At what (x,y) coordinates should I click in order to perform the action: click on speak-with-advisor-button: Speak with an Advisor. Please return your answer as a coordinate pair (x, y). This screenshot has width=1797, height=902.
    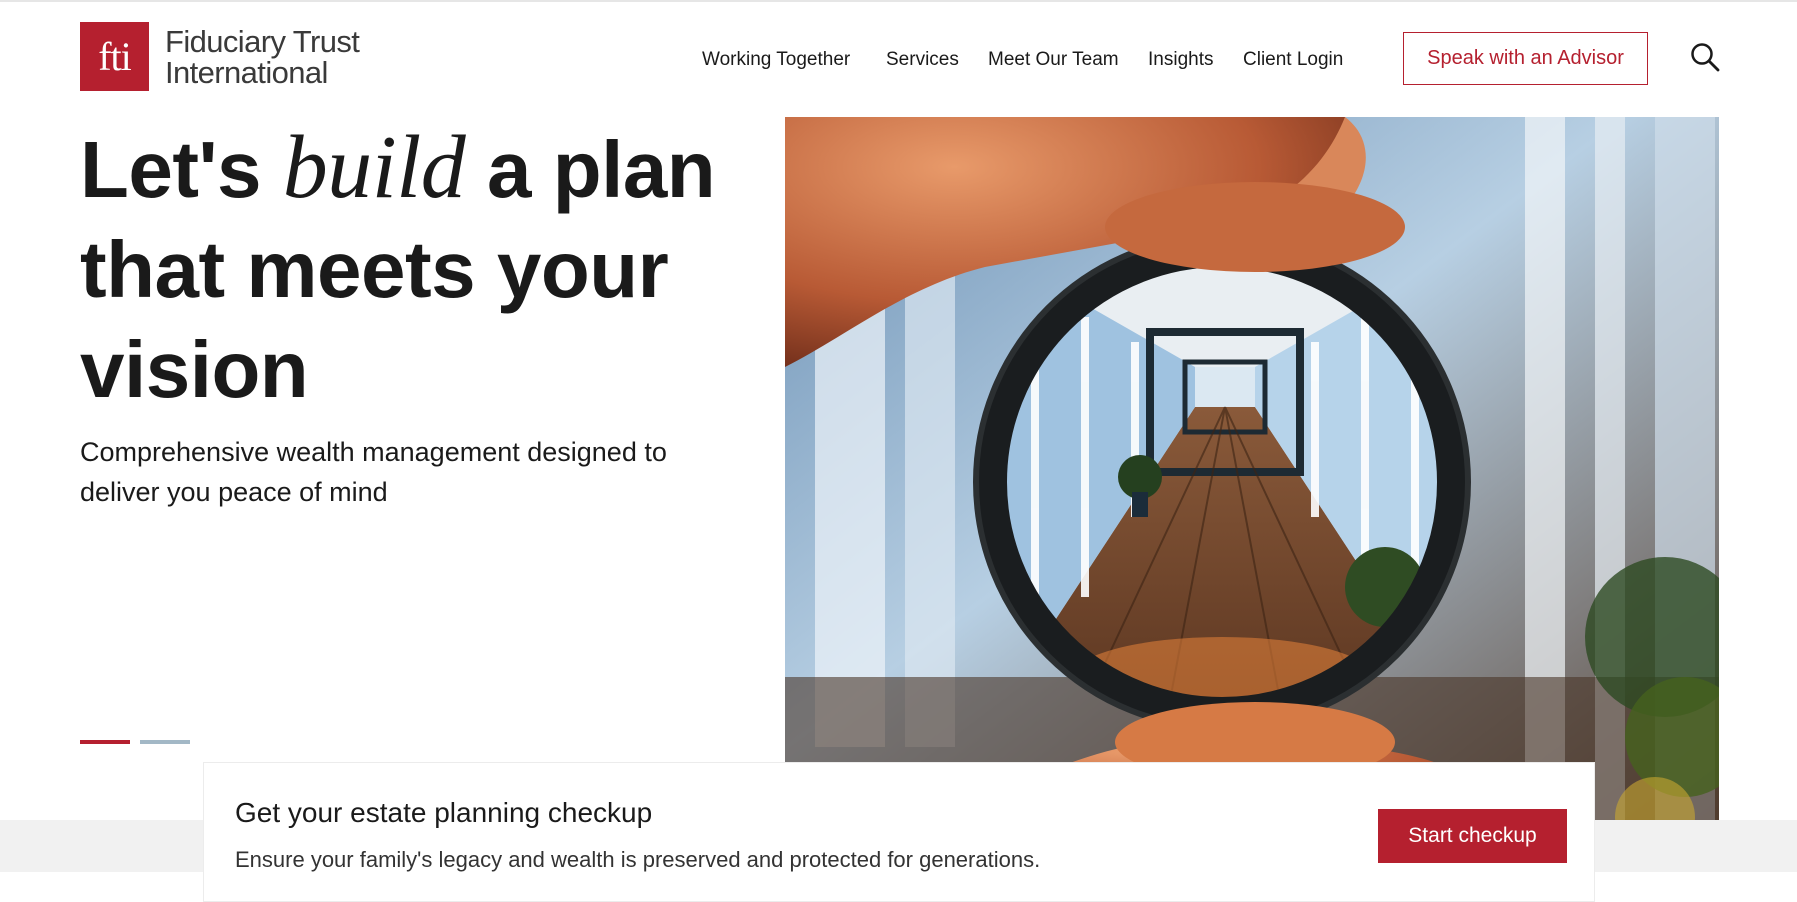
    Looking at the image, I should click on (1525, 58).